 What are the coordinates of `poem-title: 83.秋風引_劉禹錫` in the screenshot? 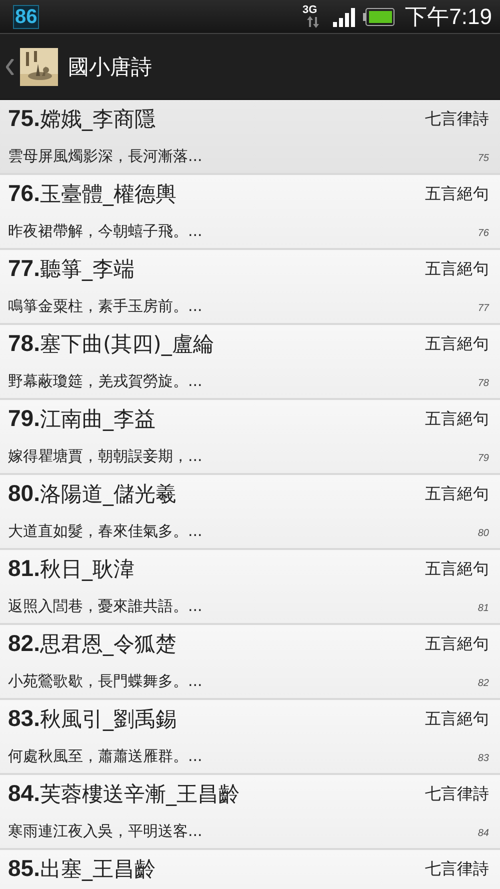 It's located at (92, 719).